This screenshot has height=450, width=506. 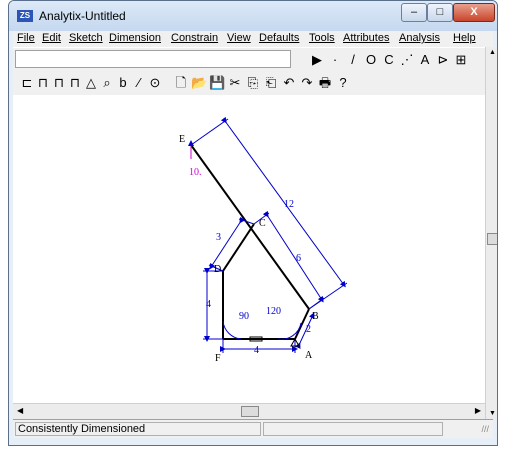 What do you see at coordinates (194, 38) in the screenshot?
I see `menu-constrain: Constrain` at bounding box center [194, 38].